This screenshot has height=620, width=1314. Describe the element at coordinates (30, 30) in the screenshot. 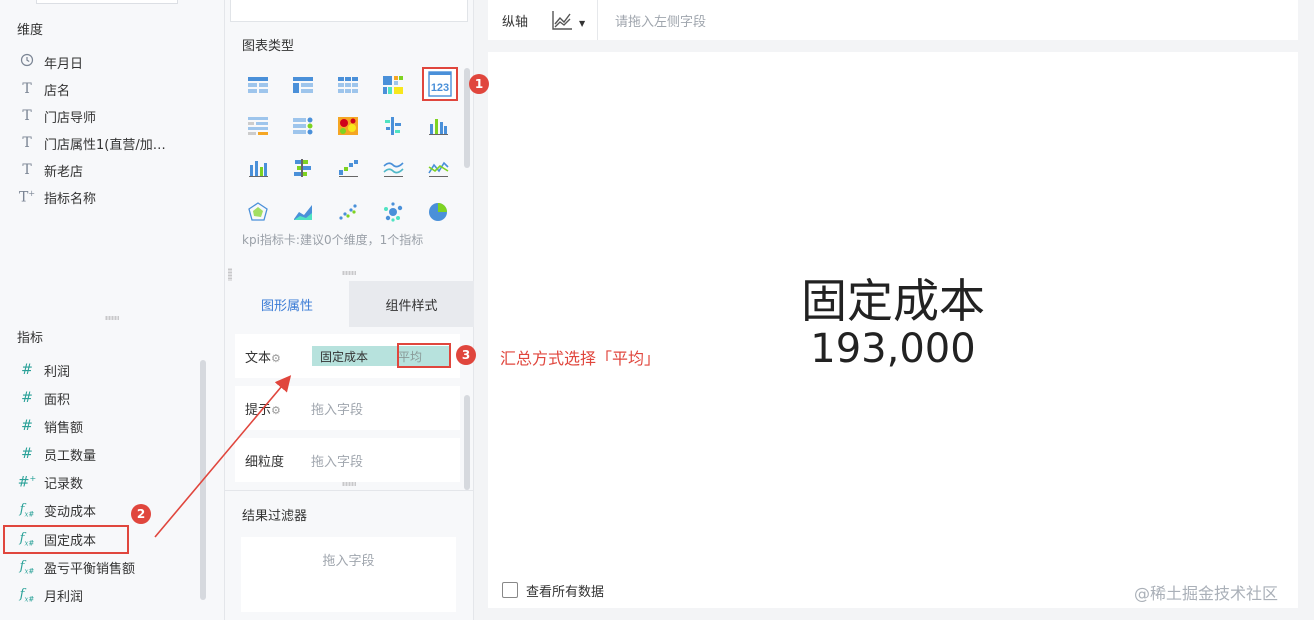

I see `dimensions-title: 维度` at that location.